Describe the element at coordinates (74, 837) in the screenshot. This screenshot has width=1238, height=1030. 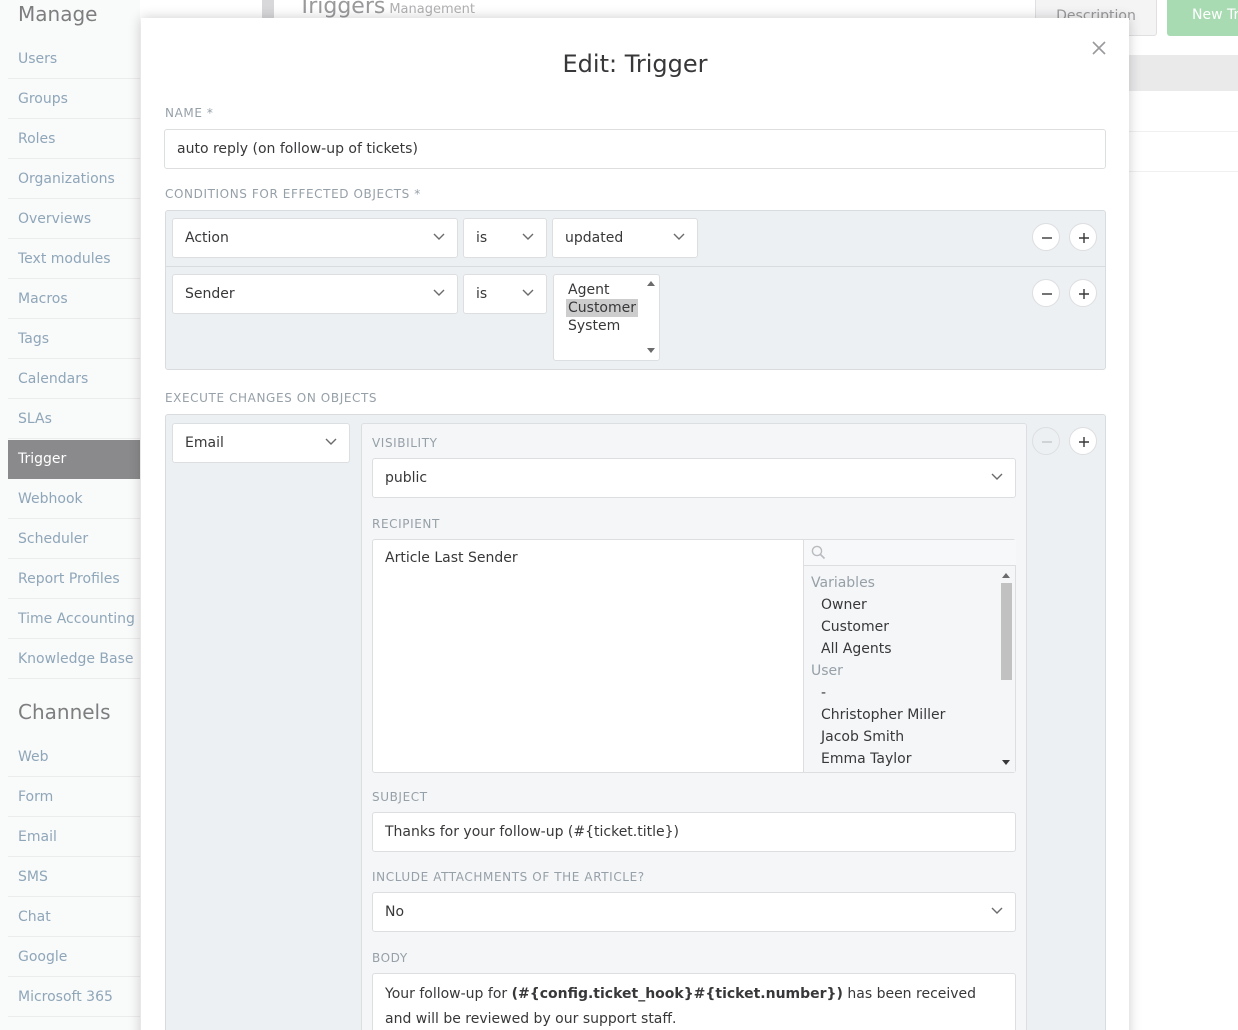
I see `sidebar-item-email: Email` at that location.